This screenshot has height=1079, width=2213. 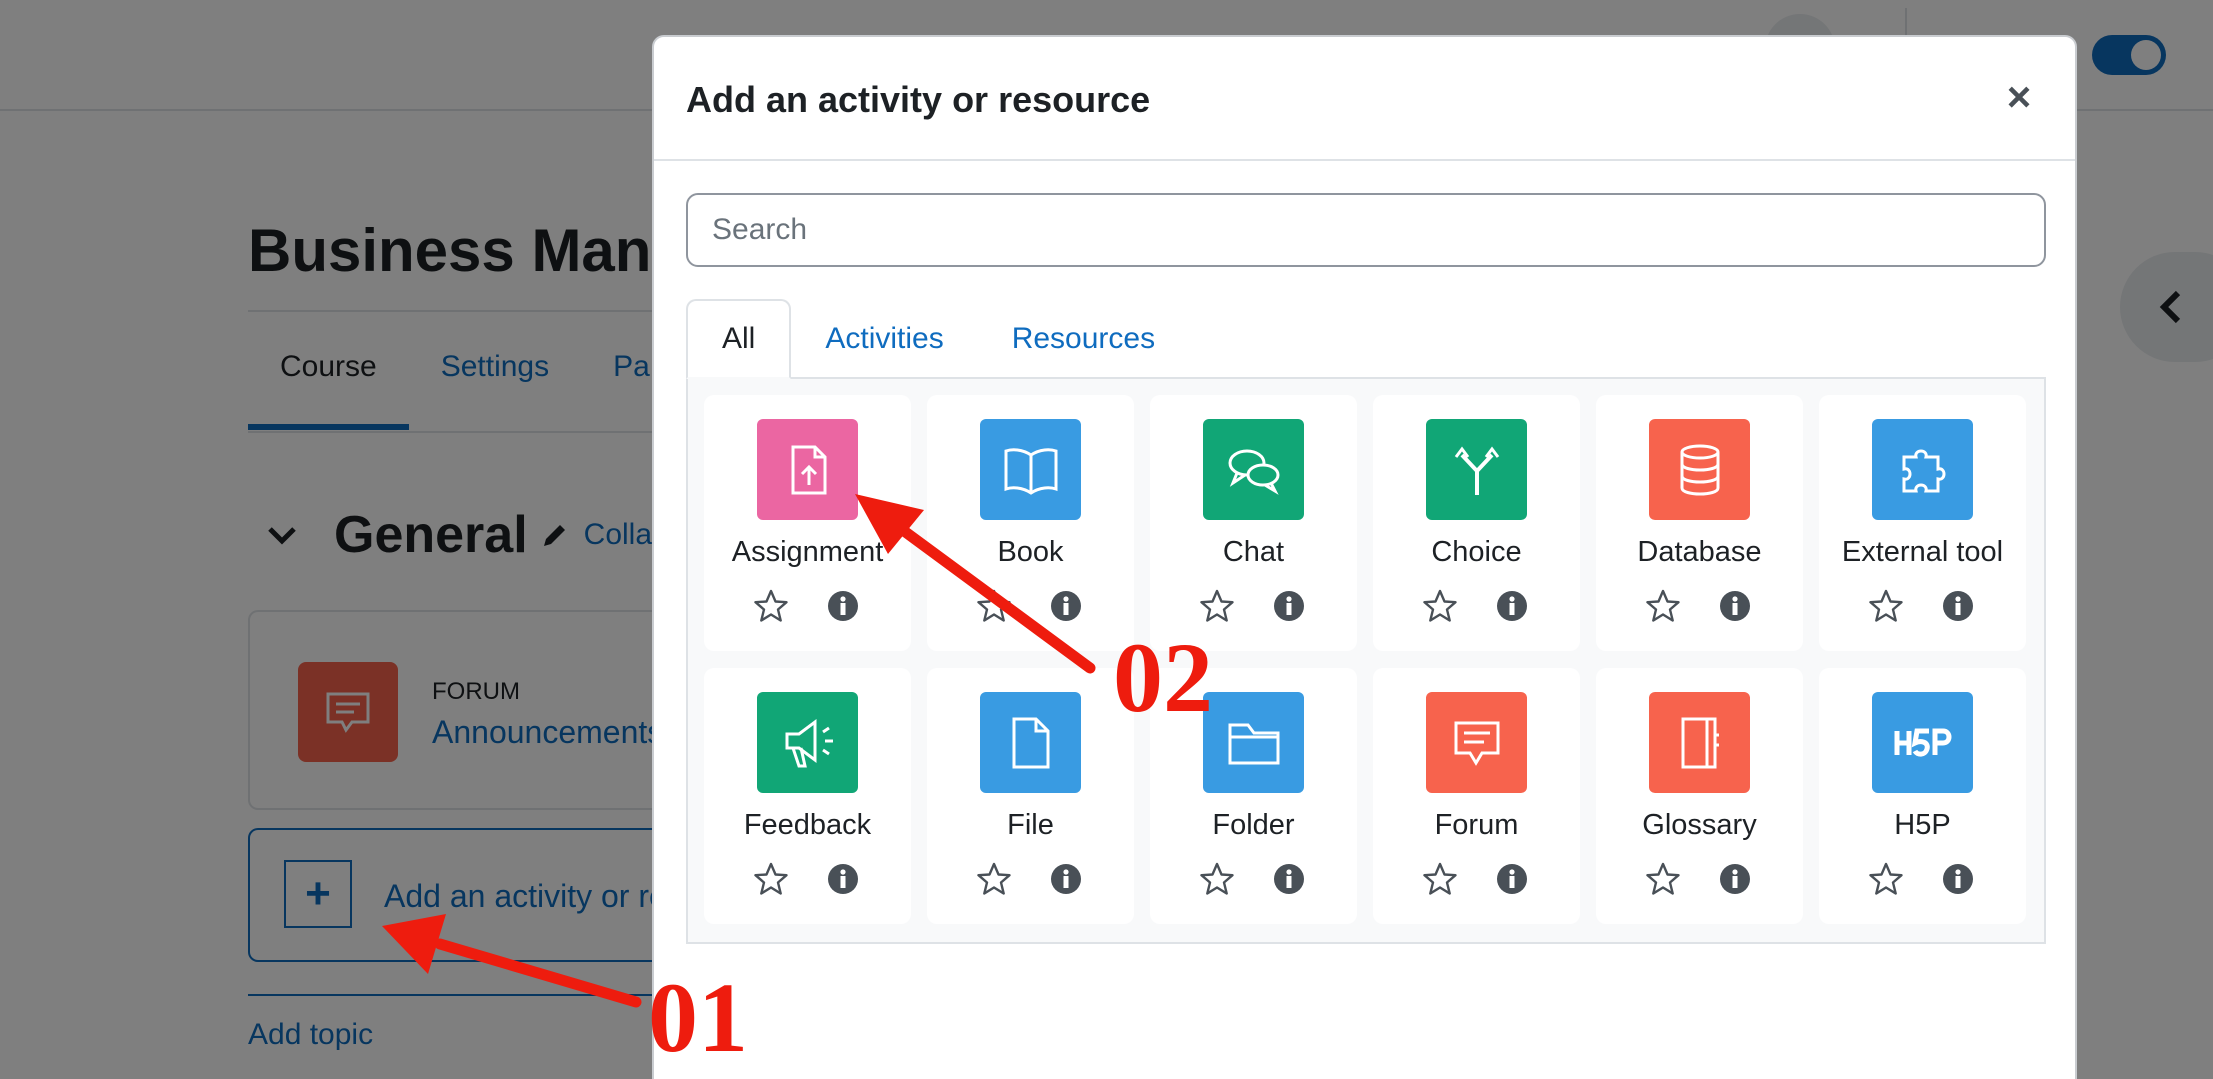 What do you see at coordinates (1699, 552) in the screenshot?
I see `activity-label: Database` at bounding box center [1699, 552].